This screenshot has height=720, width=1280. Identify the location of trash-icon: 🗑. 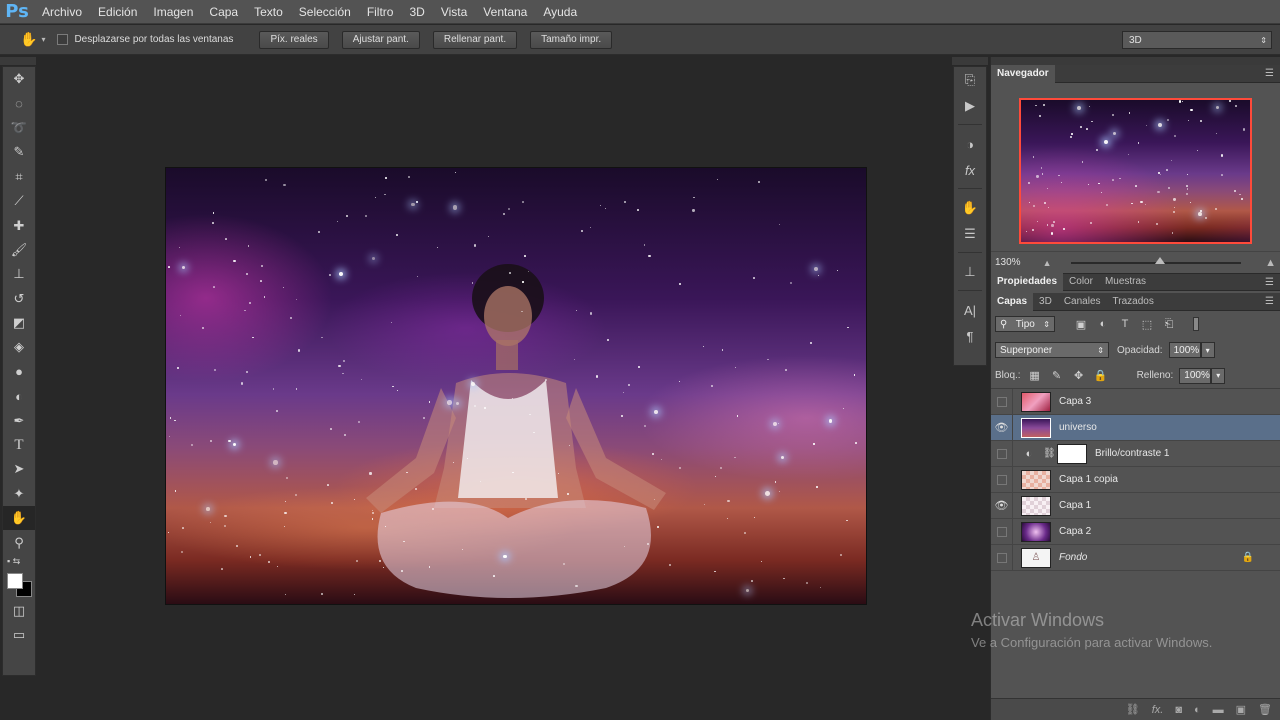
(1265, 709).